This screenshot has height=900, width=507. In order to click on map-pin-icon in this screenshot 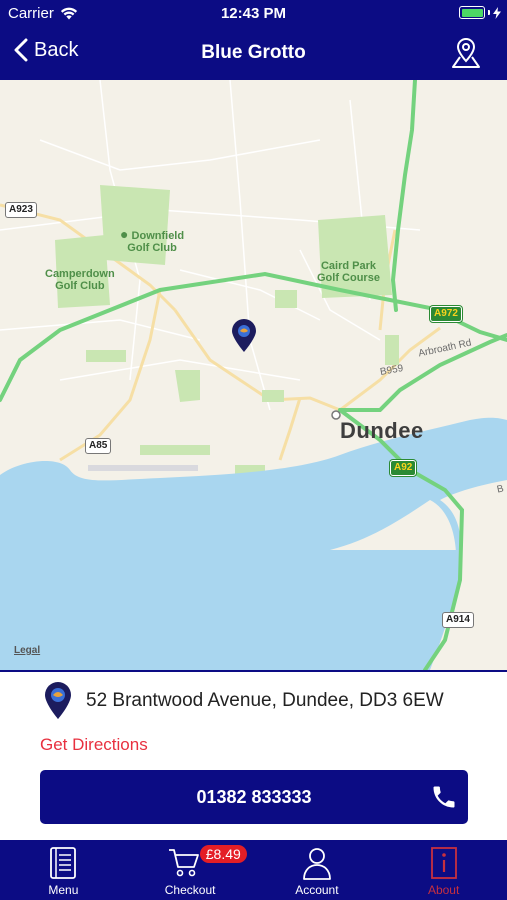, I will do `click(466, 53)`.